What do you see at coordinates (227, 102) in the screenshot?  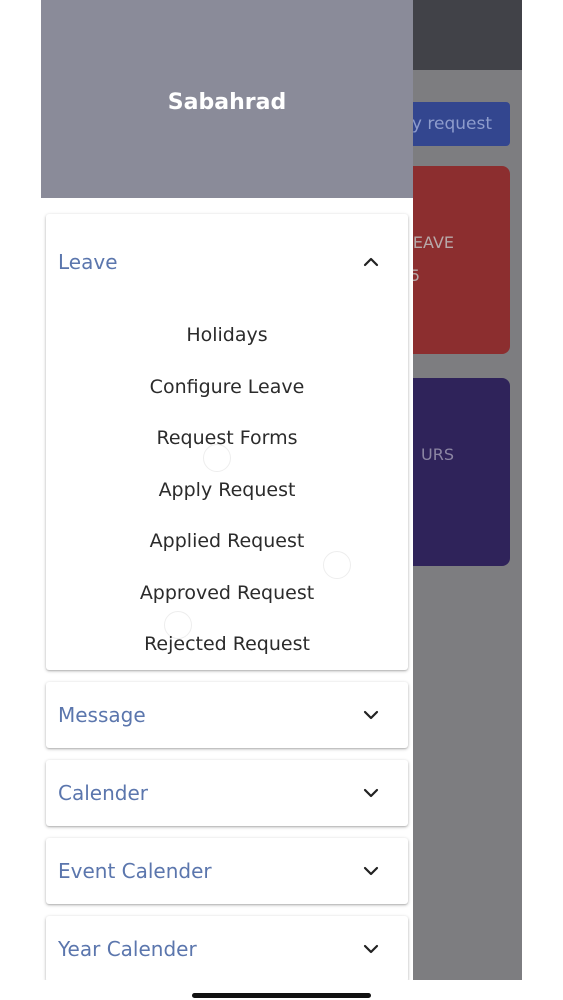 I see `username: Sabahrad` at bounding box center [227, 102].